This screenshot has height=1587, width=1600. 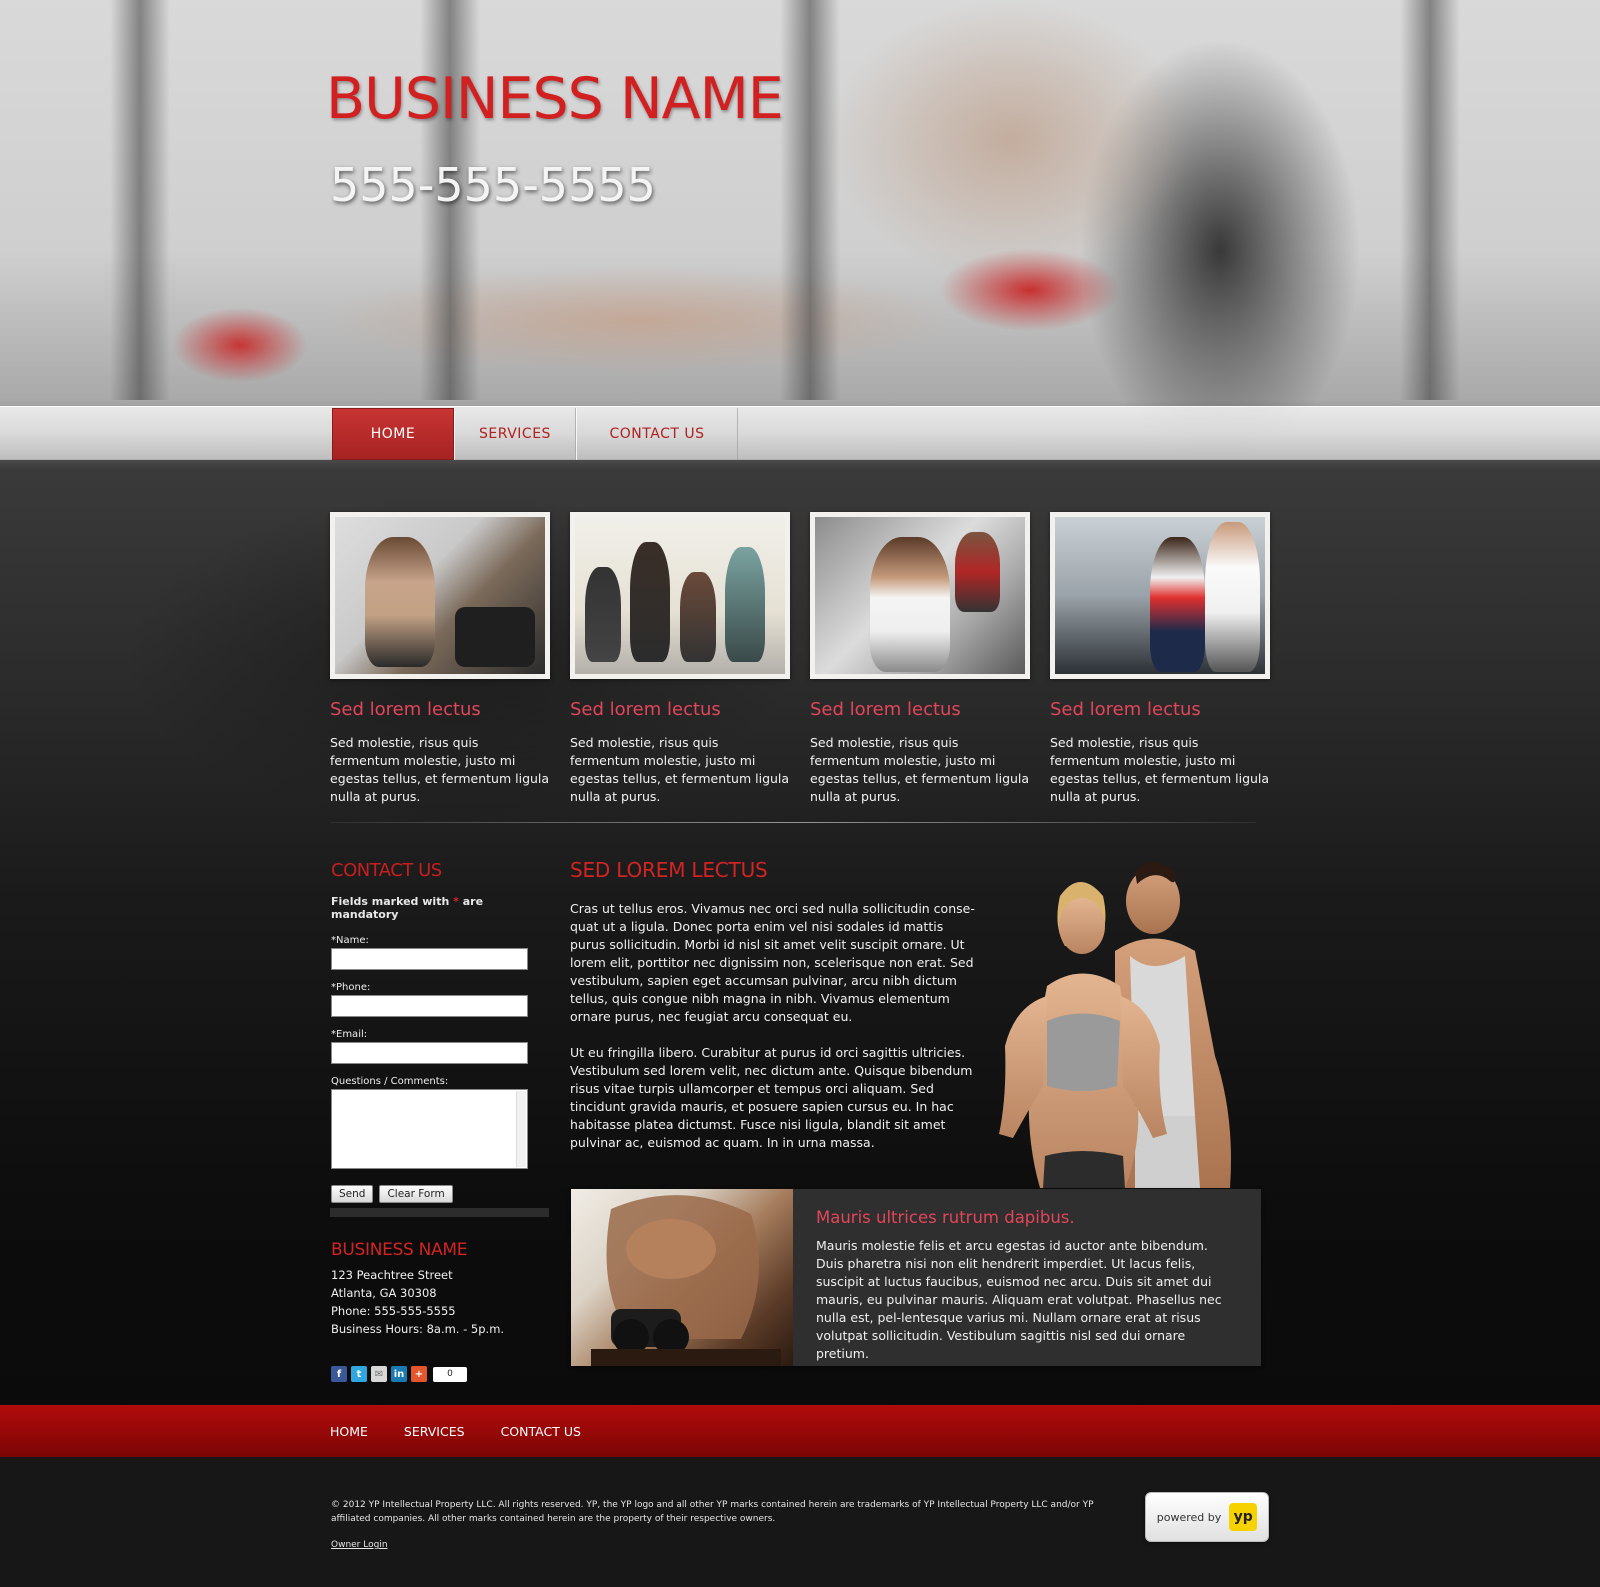 What do you see at coordinates (657, 434) in the screenshot?
I see `nav-contact-us: CONTACT US` at bounding box center [657, 434].